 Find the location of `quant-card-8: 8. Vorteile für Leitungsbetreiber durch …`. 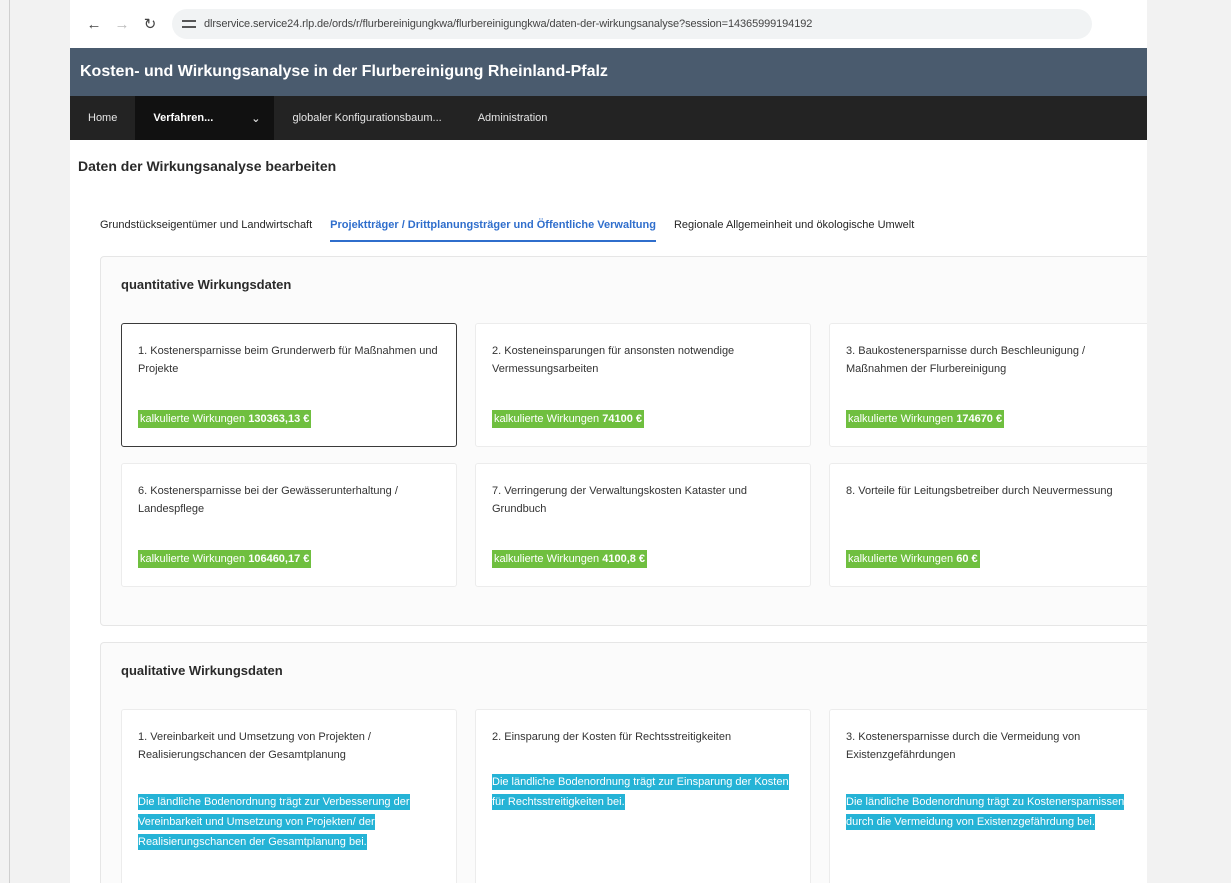

quant-card-8: 8. Vorteile für Leitungsbetreiber durch … is located at coordinates (988, 525).